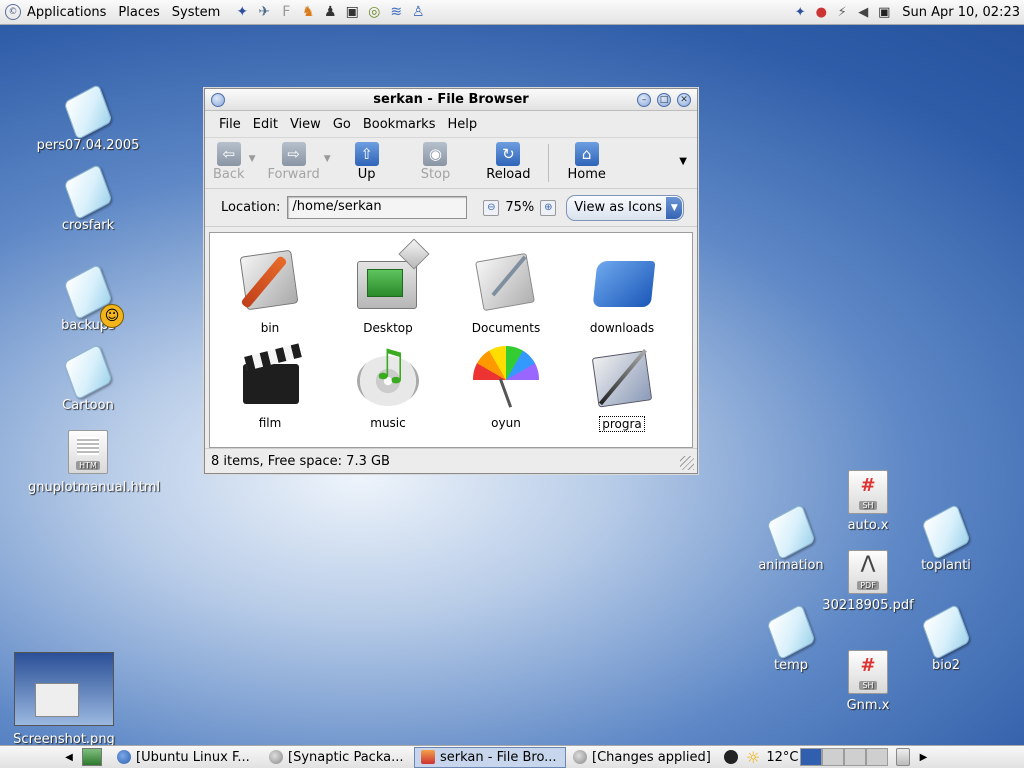 The image size is (1024, 768). What do you see at coordinates (88, 112) in the screenshot?
I see `folder-icon` at bounding box center [88, 112].